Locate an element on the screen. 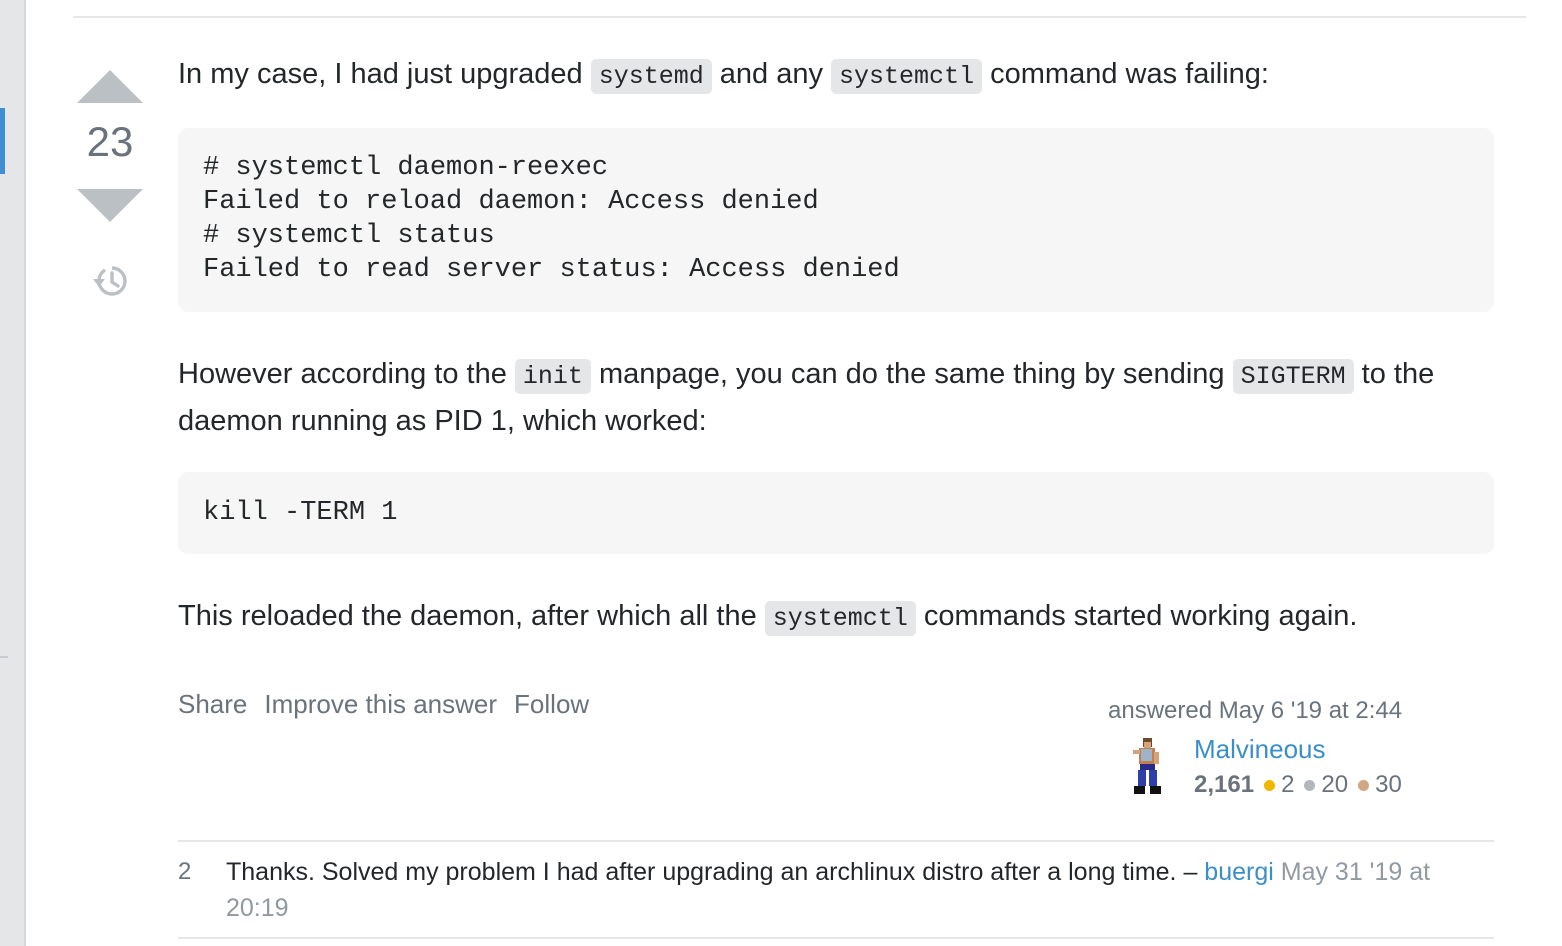 The height and width of the screenshot is (946, 1562). downvote-arrow-icon is located at coordinates (110, 205).